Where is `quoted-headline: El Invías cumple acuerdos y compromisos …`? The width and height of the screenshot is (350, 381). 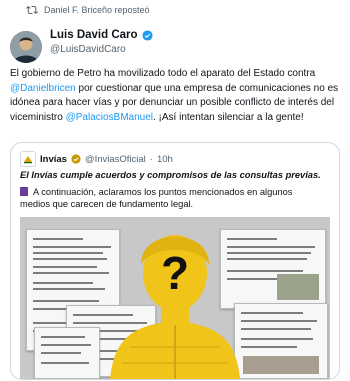 quoted-headline: El Invías cumple acuerdos y compromisos … is located at coordinates (170, 175).